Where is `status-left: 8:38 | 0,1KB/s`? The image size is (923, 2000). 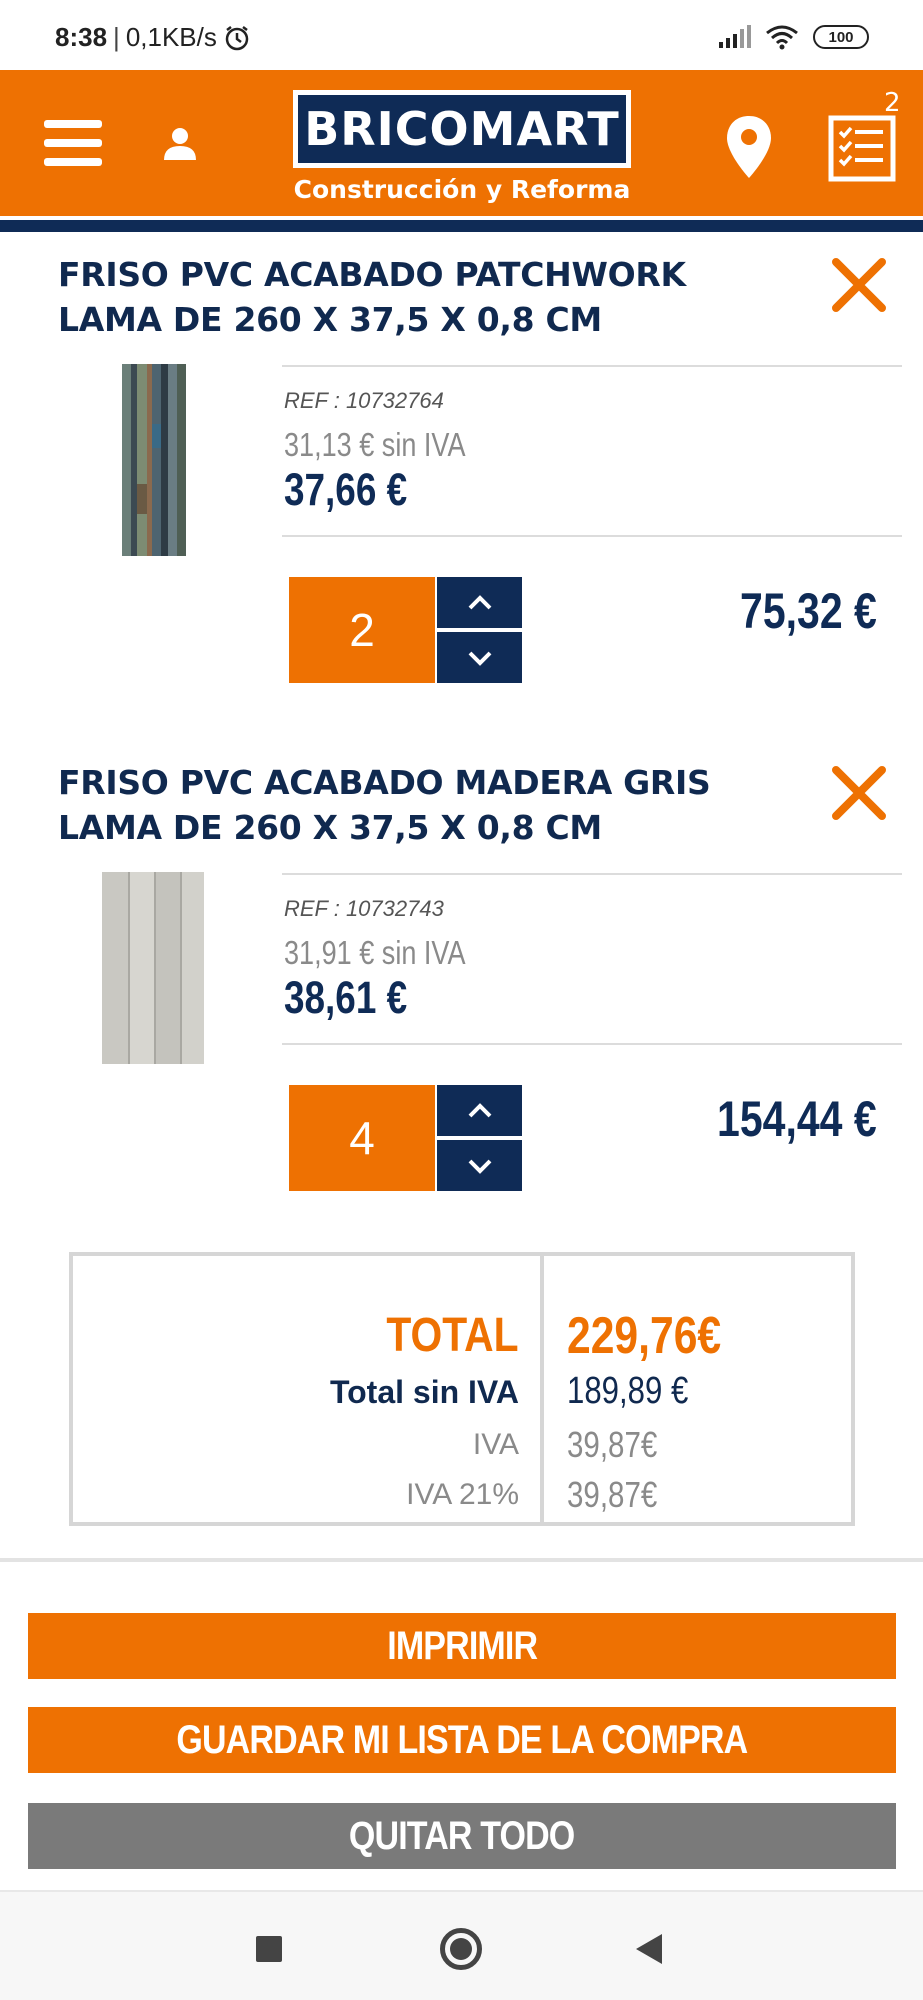 status-left: 8:38 | 0,1KB/s is located at coordinates (153, 37).